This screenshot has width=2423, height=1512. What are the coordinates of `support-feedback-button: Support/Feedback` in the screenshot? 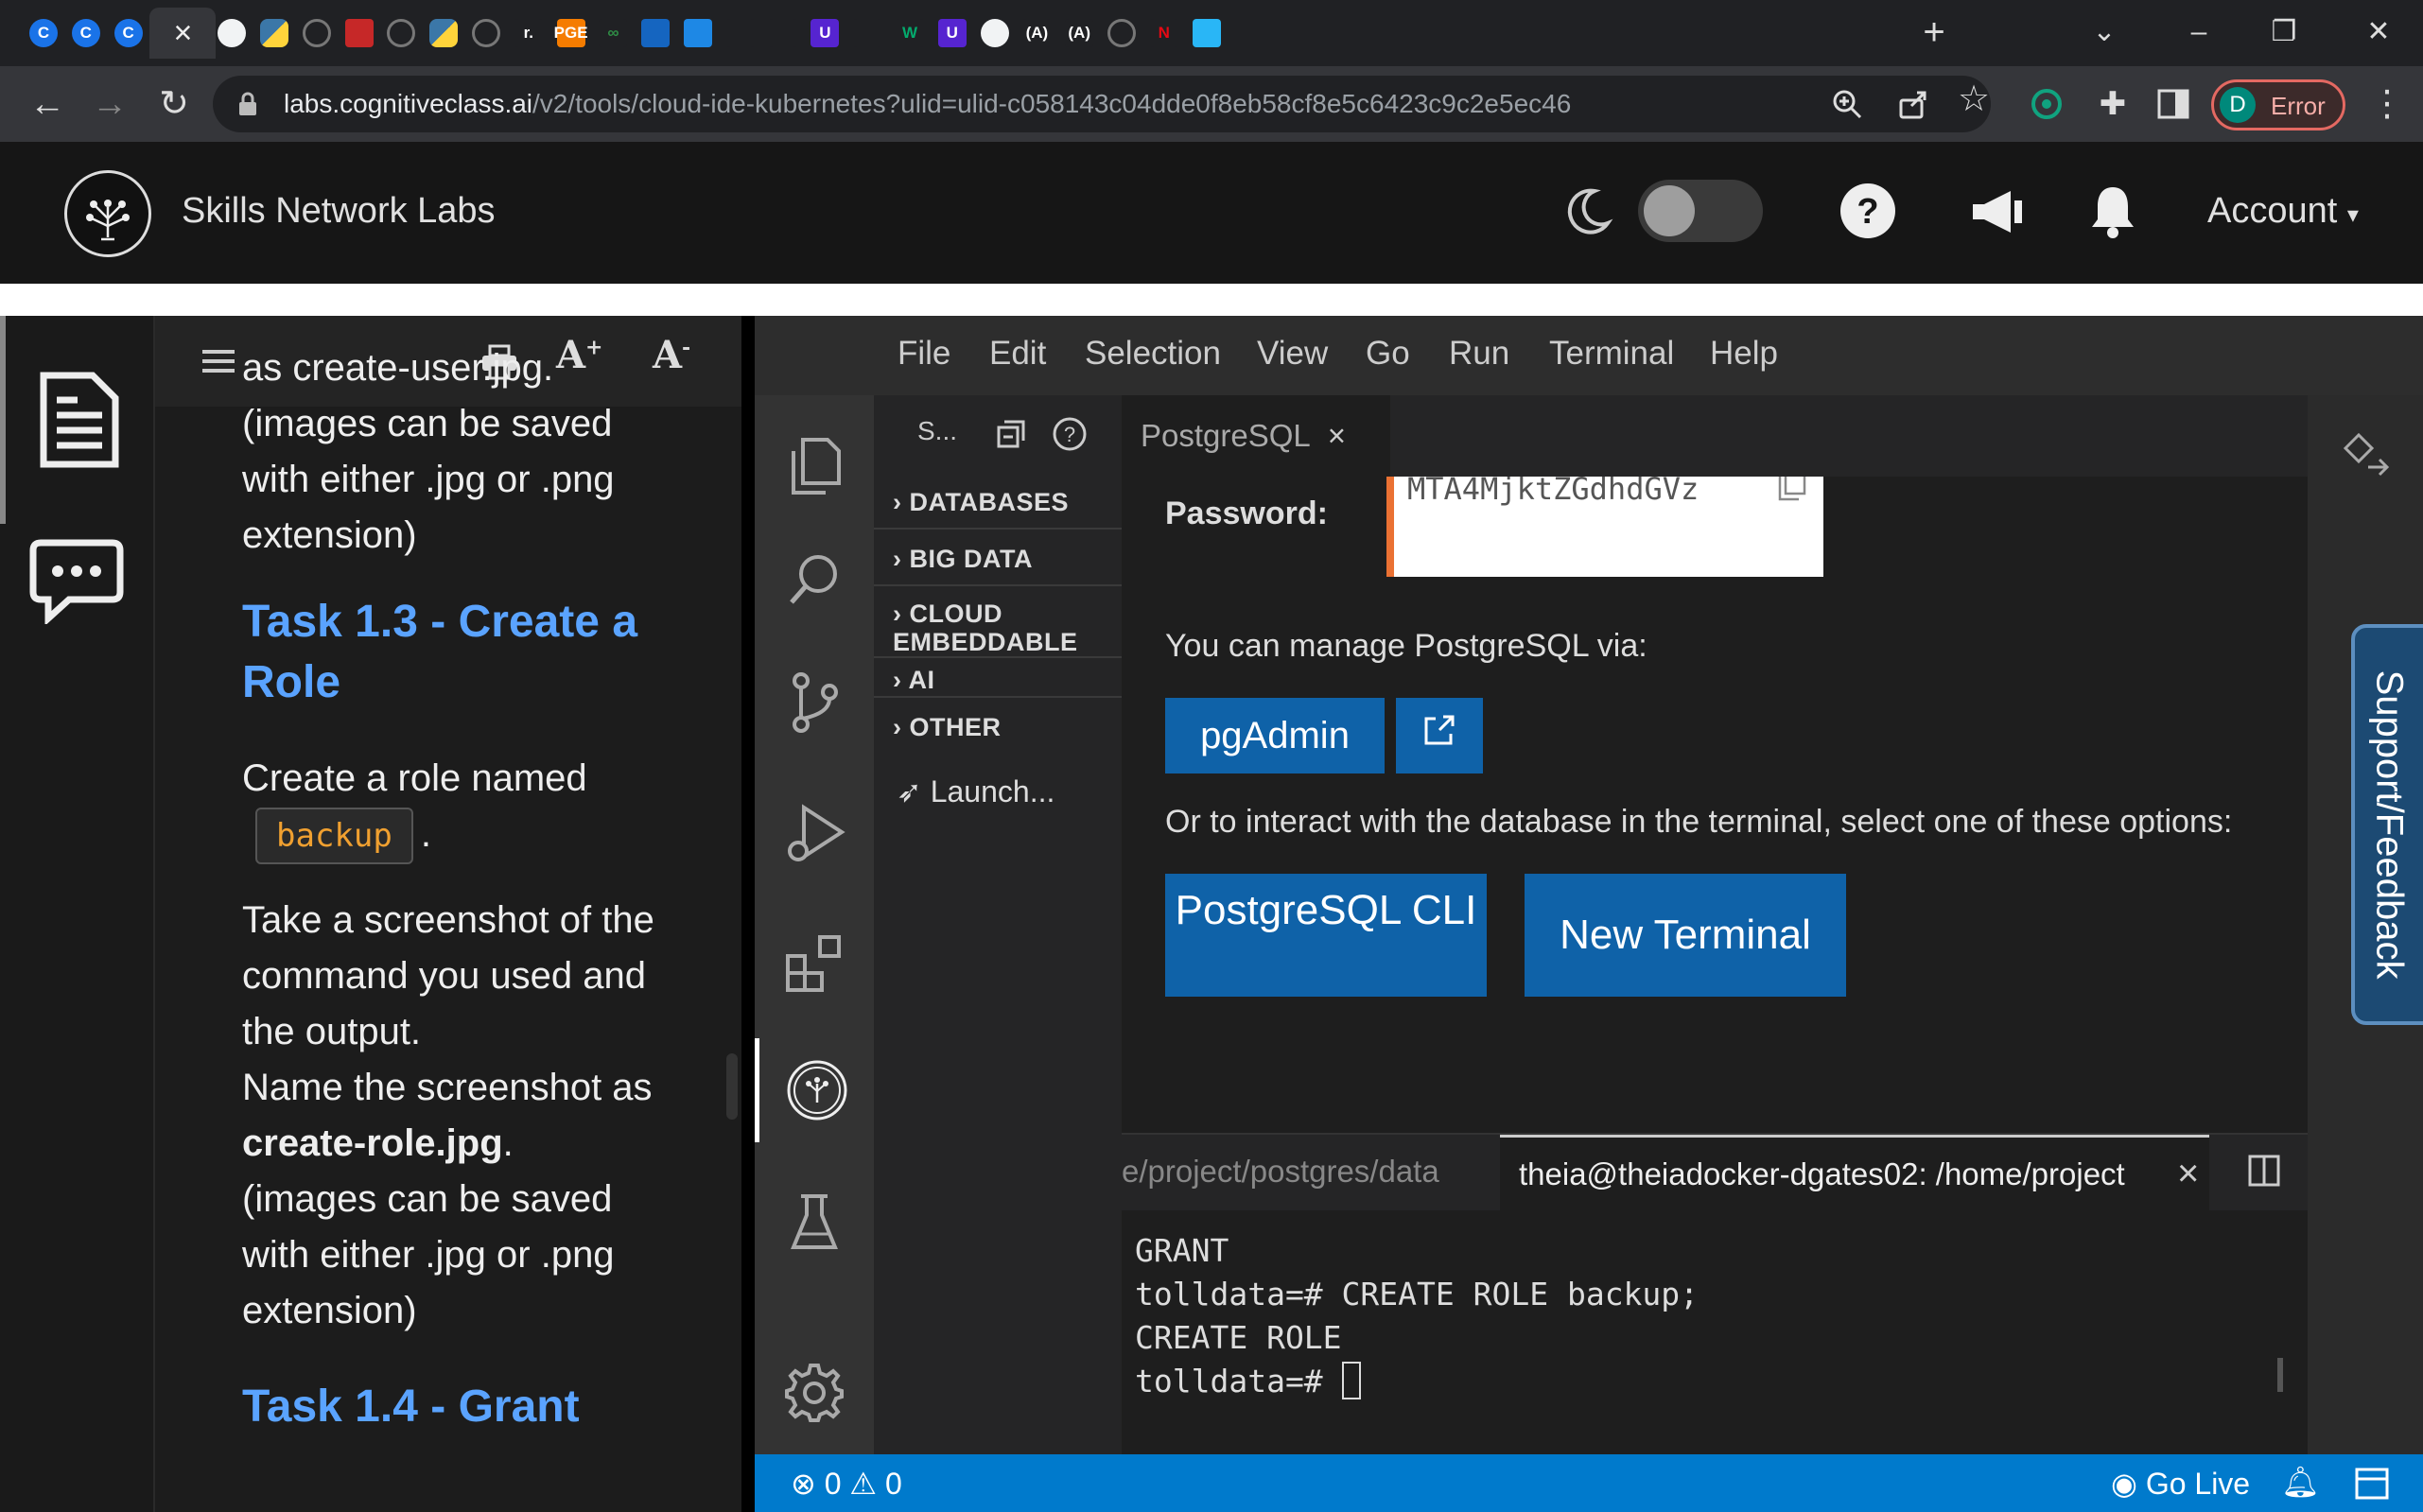 It's located at (2387, 825).